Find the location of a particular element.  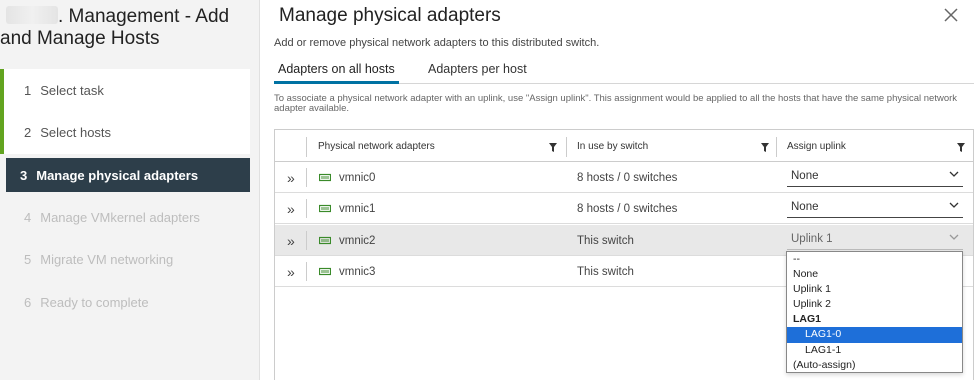

step-select-task: 1 Select task is located at coordinates (125, 90).